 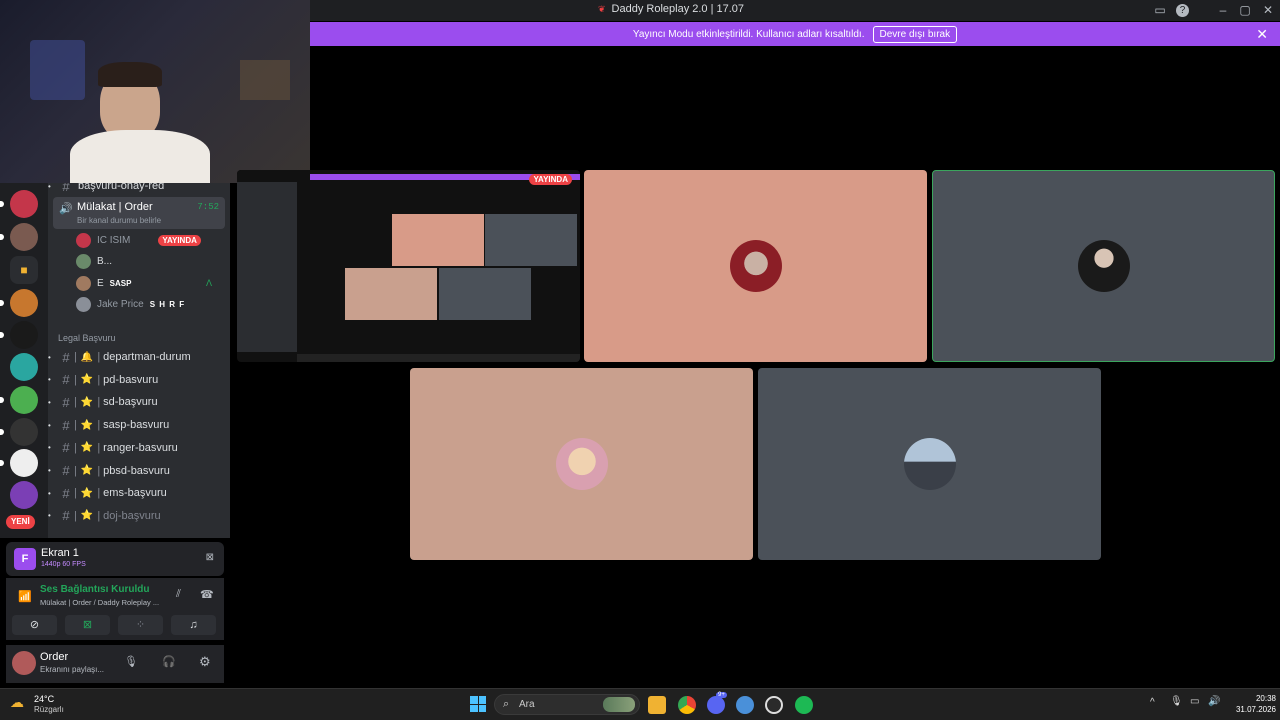 What do you see at coordinates (408, 266) in the screenshot?
I see `stream-preview-tile: YAYINDA` at bounding box center [408, 266].